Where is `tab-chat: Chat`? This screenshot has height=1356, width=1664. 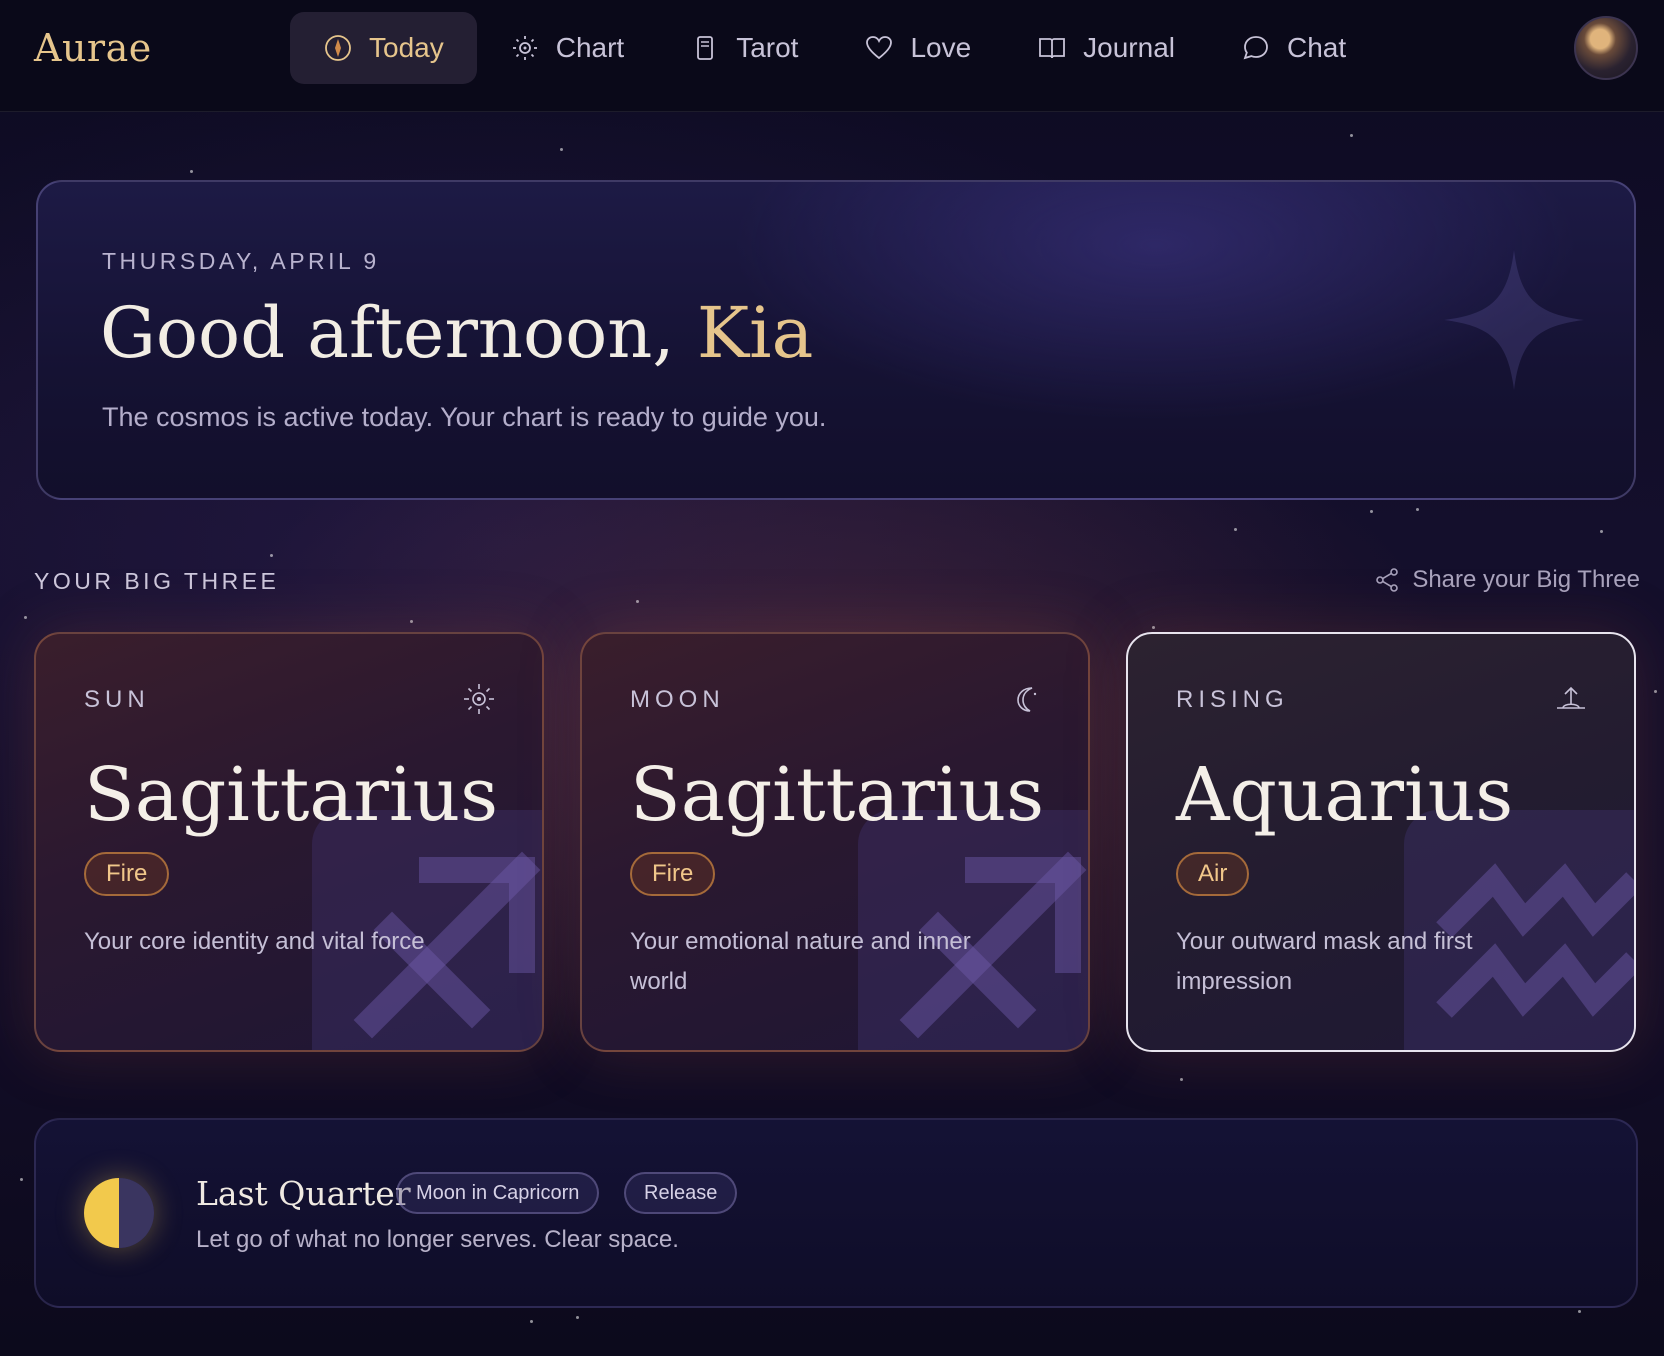 tab-chat: Chat is located at coordinates (1293, 48).